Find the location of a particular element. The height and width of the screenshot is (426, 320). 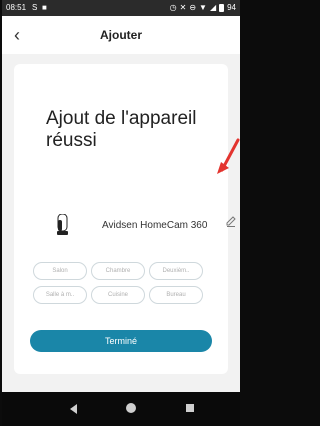

device-name: Avidsen HomeCam 360 is located at coordinates (155, 225).